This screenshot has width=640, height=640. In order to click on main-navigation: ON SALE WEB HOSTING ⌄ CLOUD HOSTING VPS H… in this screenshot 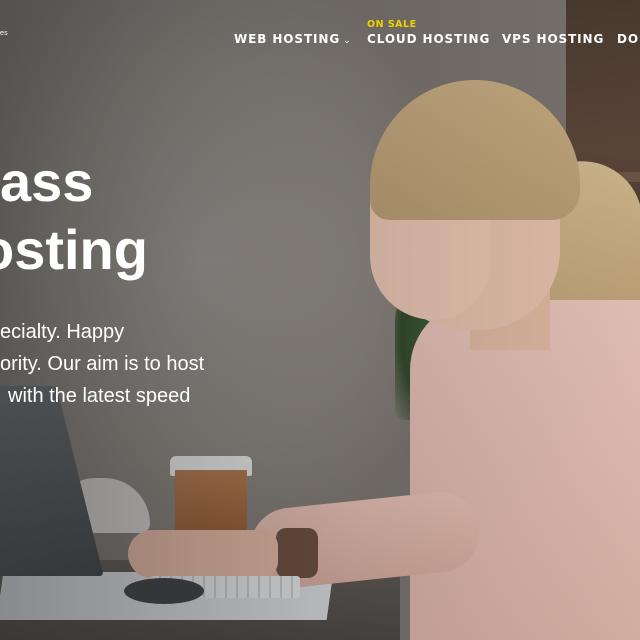, I will do `click(437, 30)`.